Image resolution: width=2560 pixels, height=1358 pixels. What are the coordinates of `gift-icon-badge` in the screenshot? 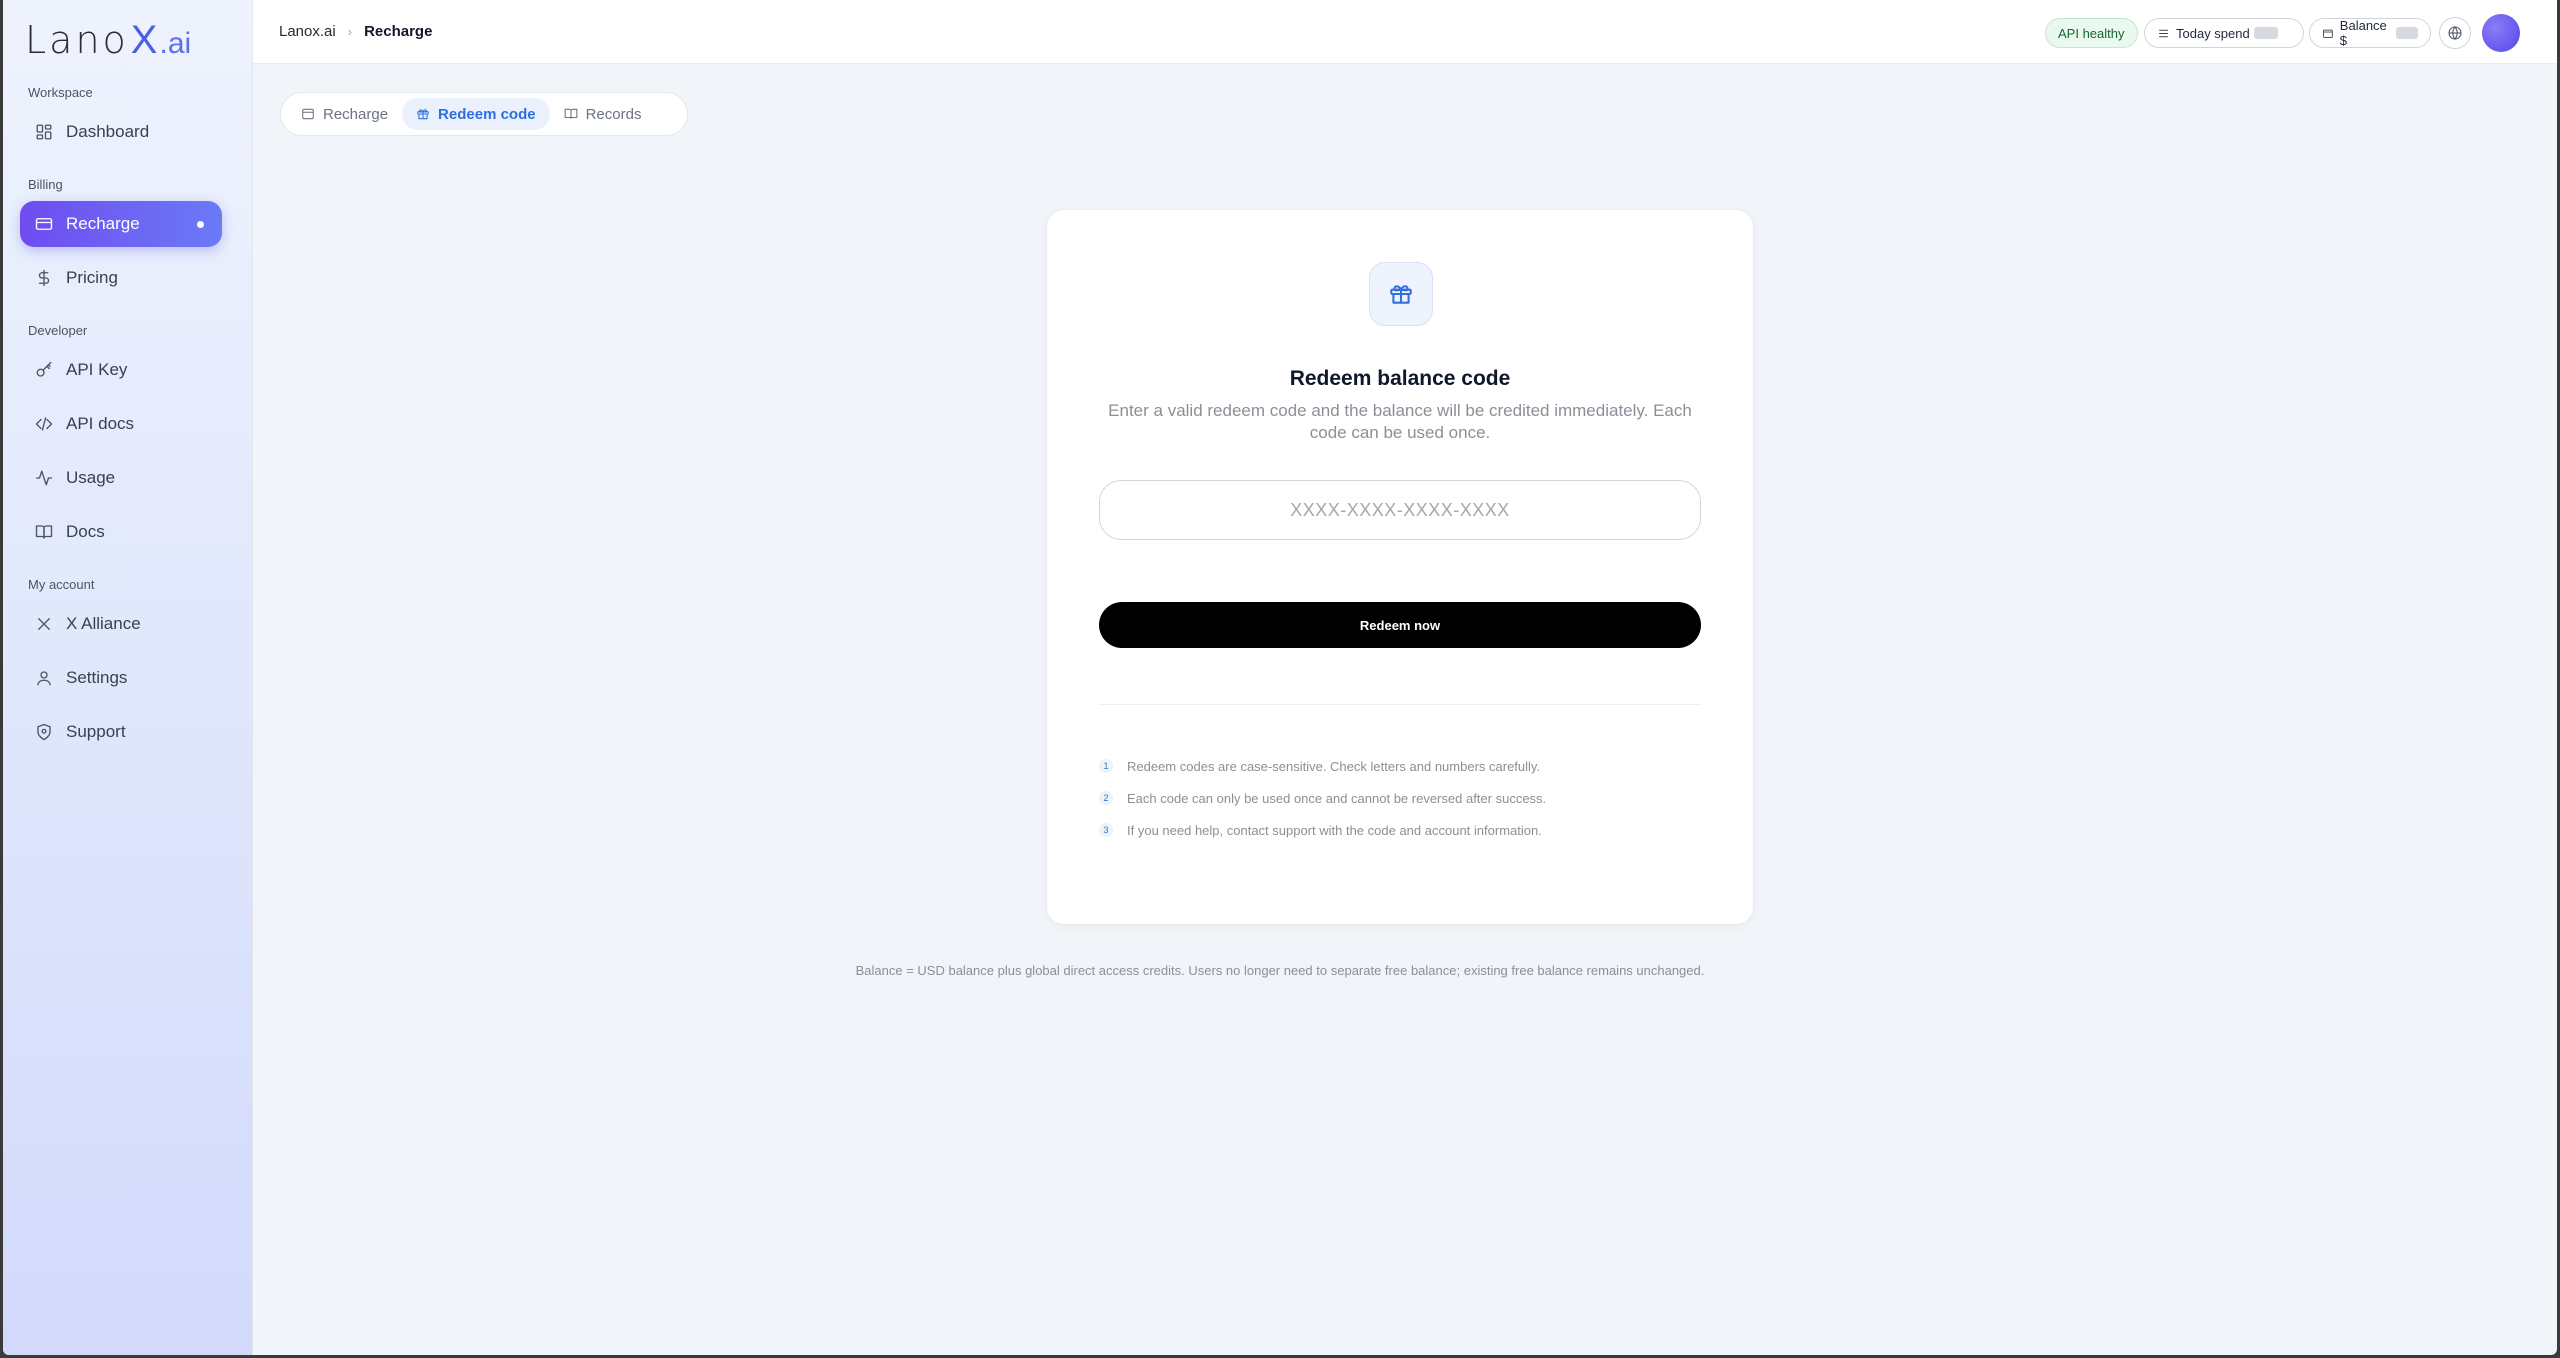 It's located at (1401, 294).